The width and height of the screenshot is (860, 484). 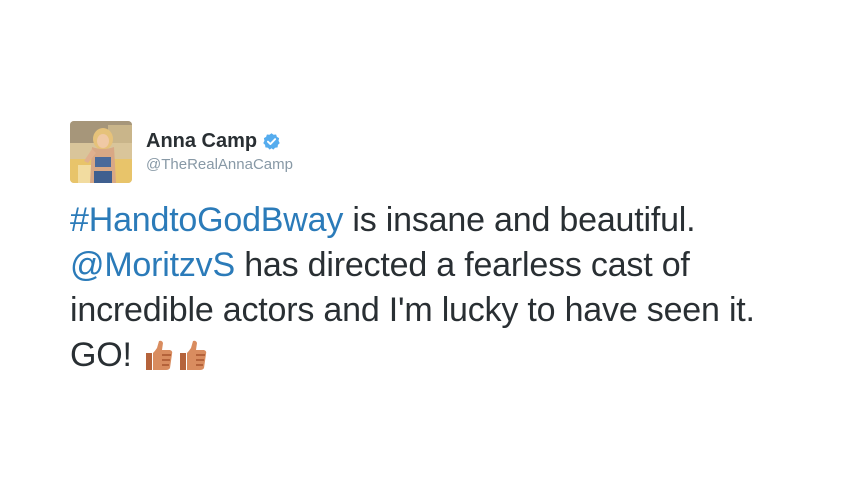 What do you see at coordinates (201, 141) in the screenshot?
I see `display-name: Anna Camp` at bounding box center [201, 141].